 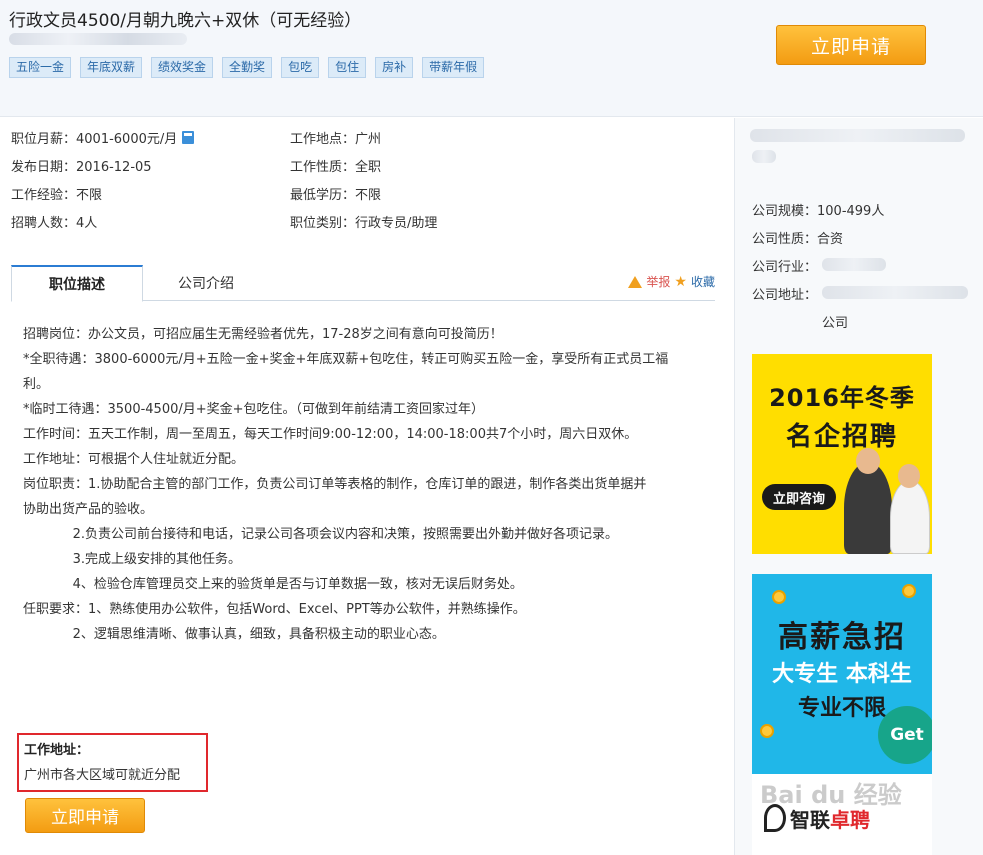 What do you see at coordinates (635, 281) in the screenshot?
I see `warning-icon` at bounding box center [635, 281].